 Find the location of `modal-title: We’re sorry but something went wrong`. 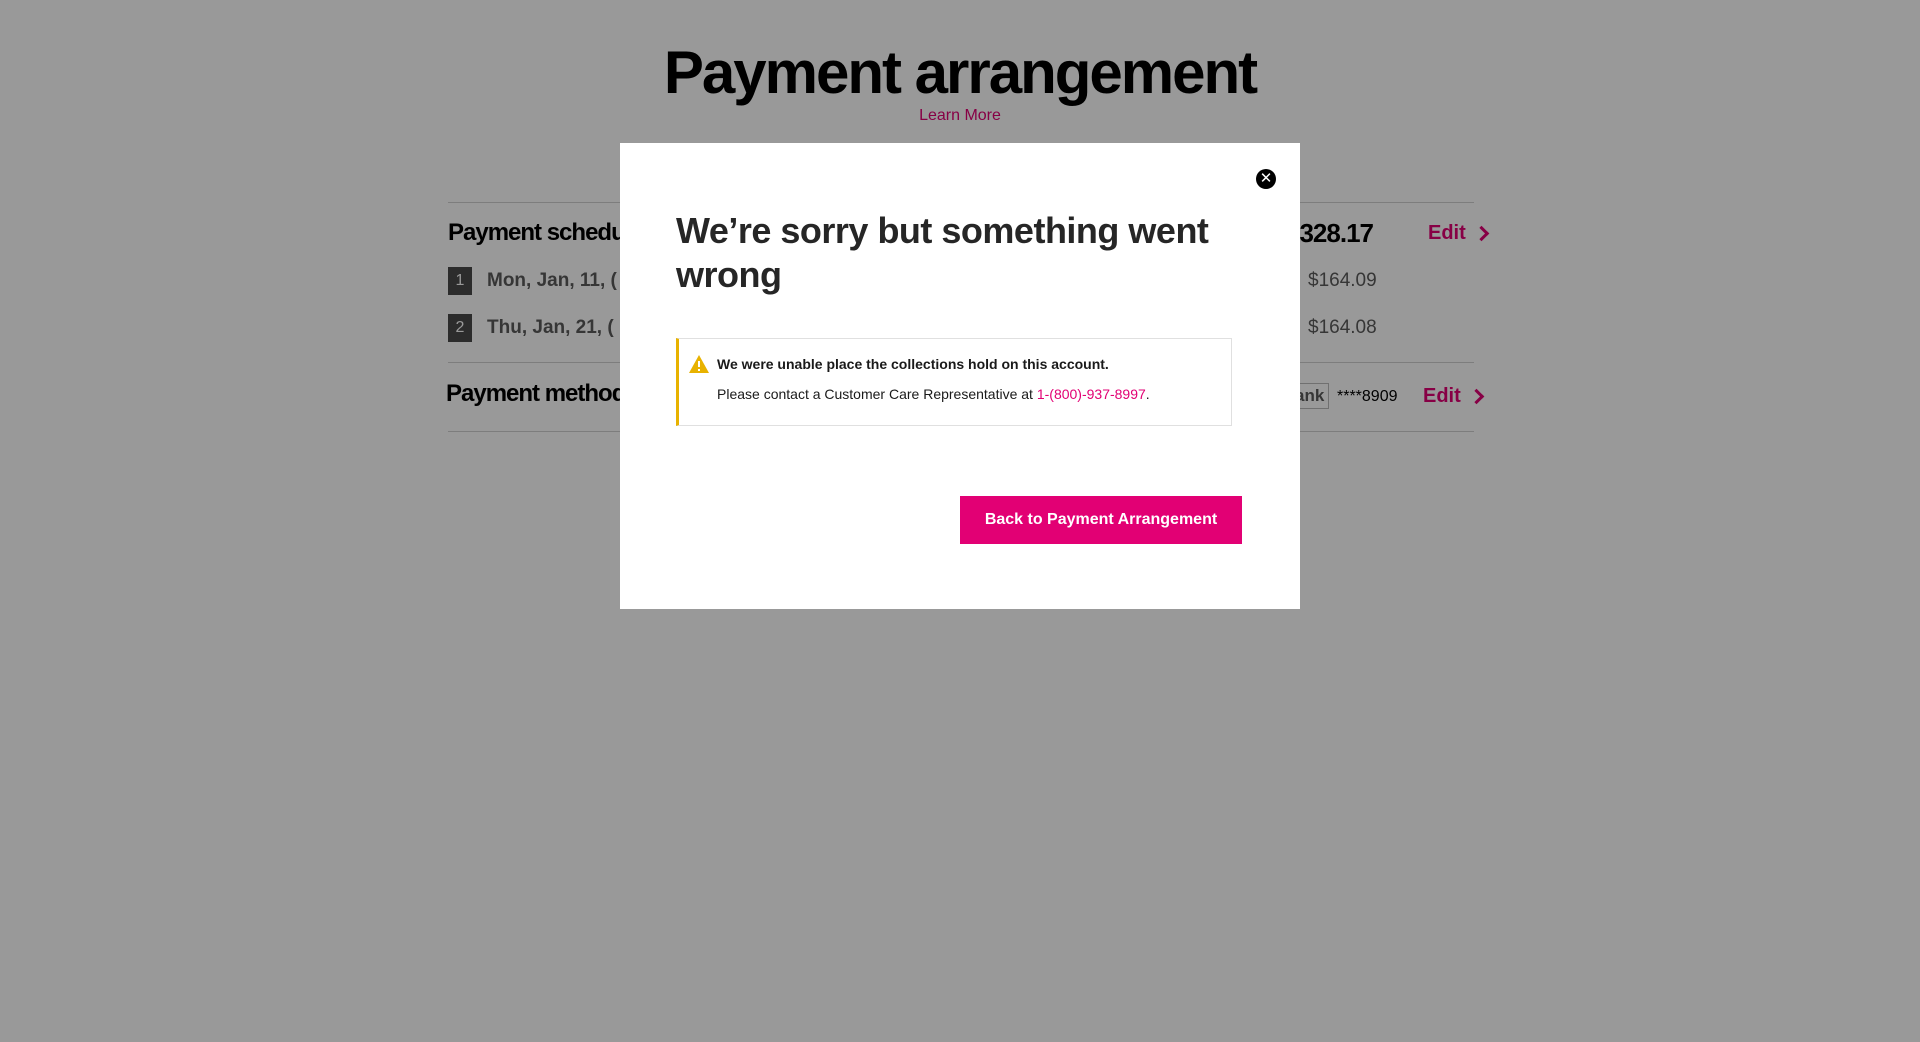

modal-title: We’re sorry but something went wrong is located at coordinates (942, 252).